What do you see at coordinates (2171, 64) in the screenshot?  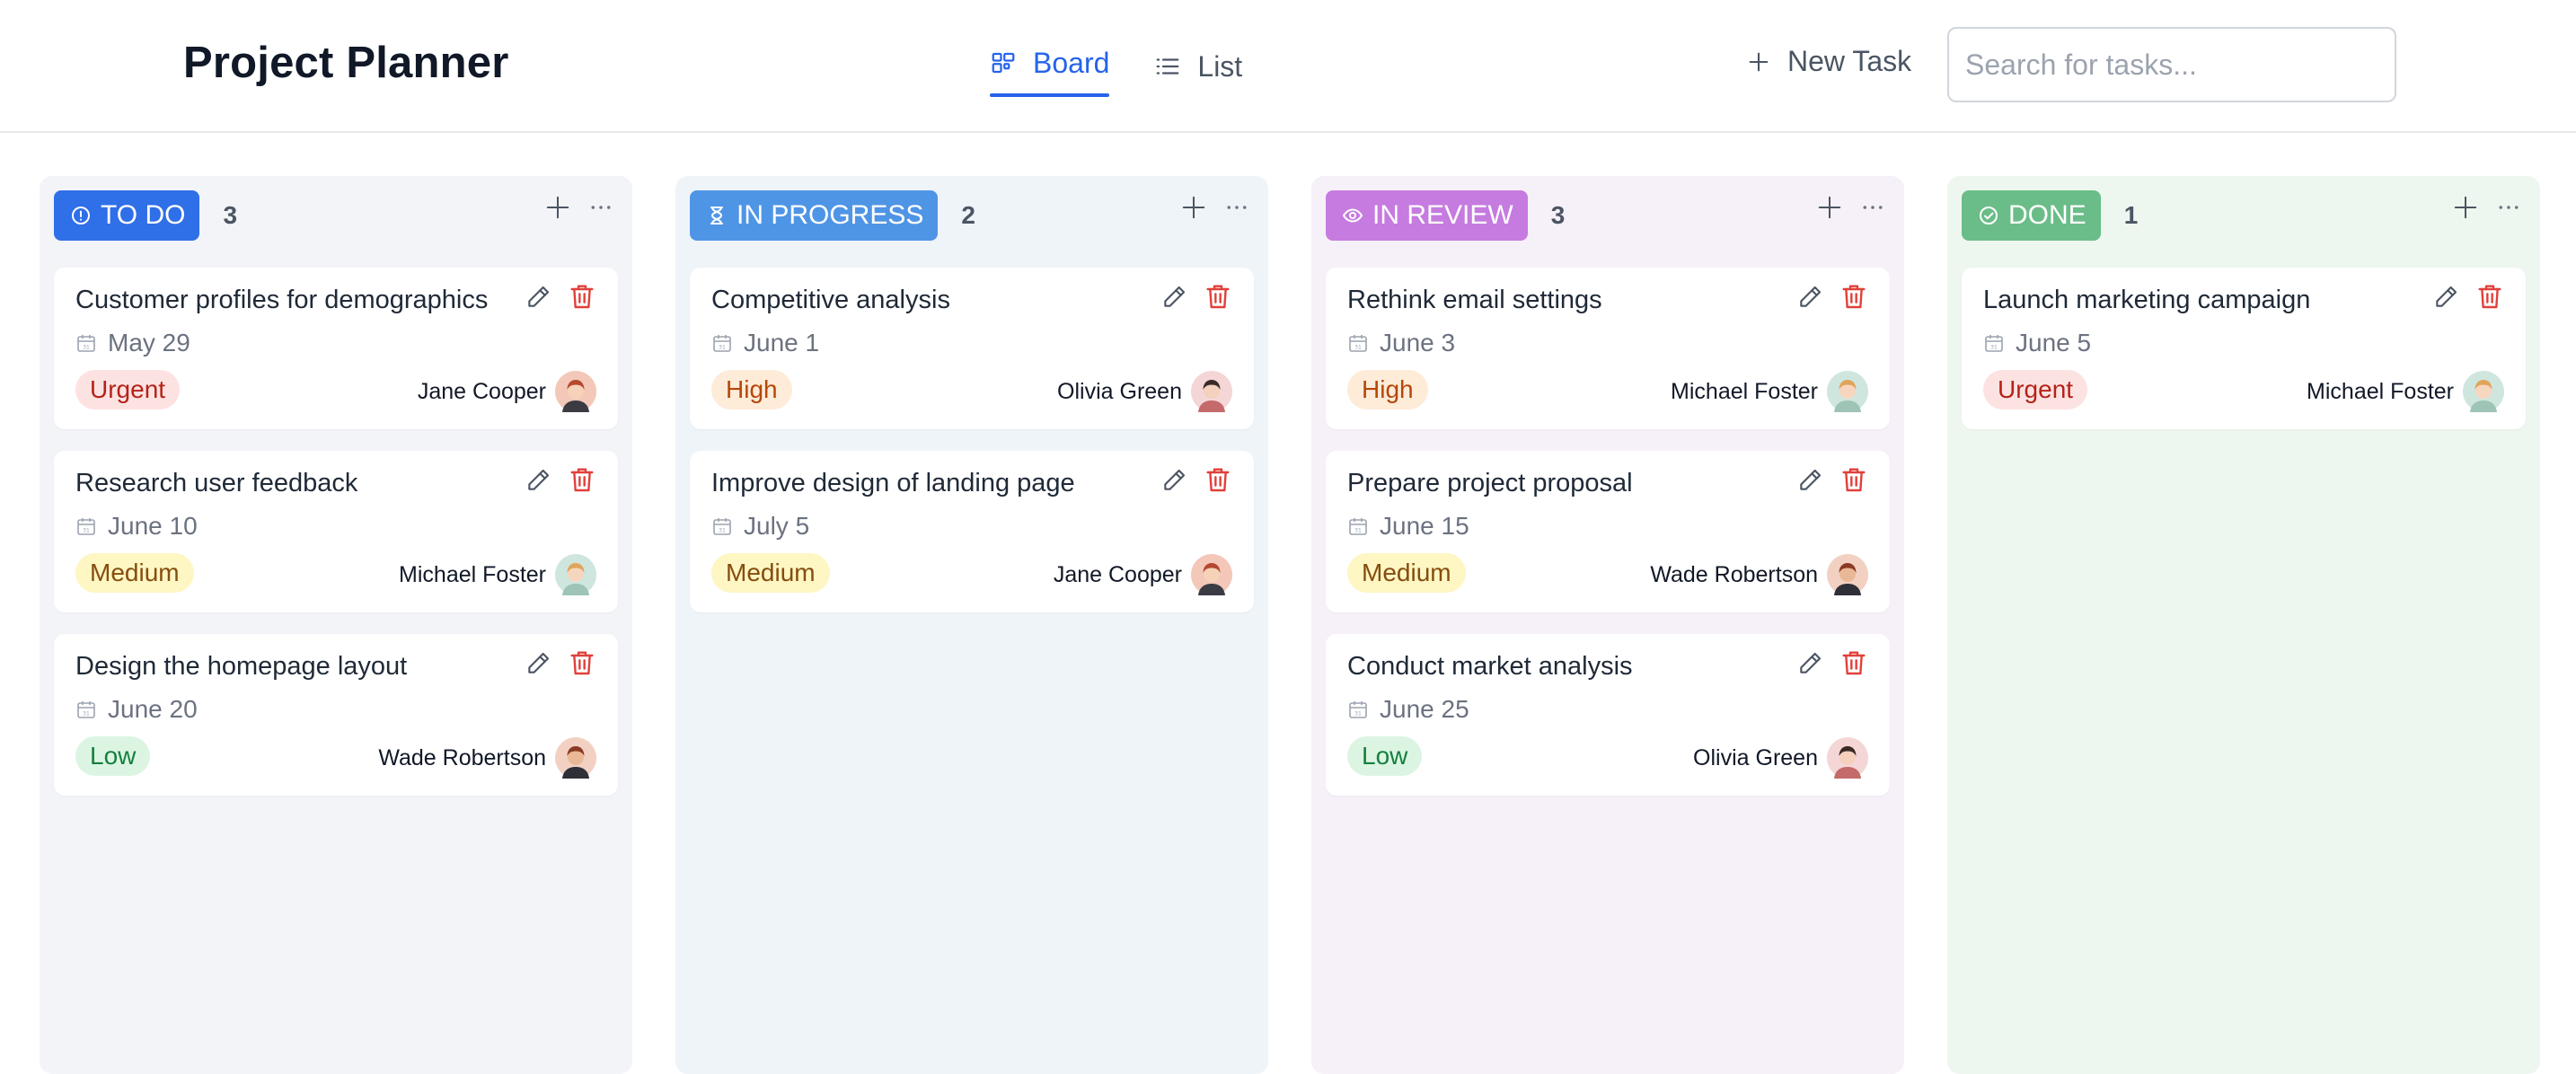 I see `search-input` at bounding box center [2171, 64].